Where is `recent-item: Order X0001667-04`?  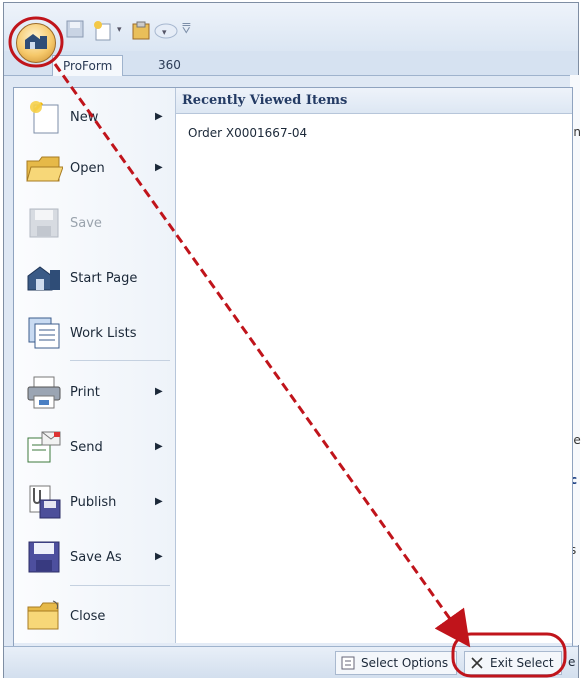
recent-item: Order X0001667-04 is located at coordinates (247, 133).